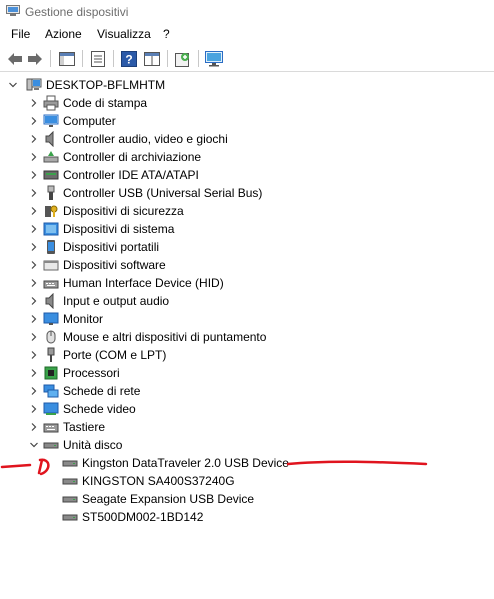  I want to click on category-label: Input e output audio, so click(116, 301).